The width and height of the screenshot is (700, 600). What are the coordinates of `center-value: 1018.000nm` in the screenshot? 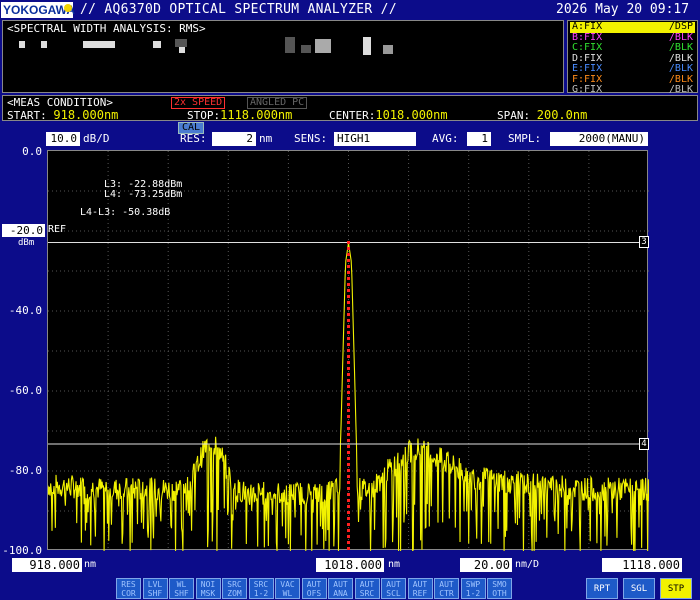 It's located at (411, 115).